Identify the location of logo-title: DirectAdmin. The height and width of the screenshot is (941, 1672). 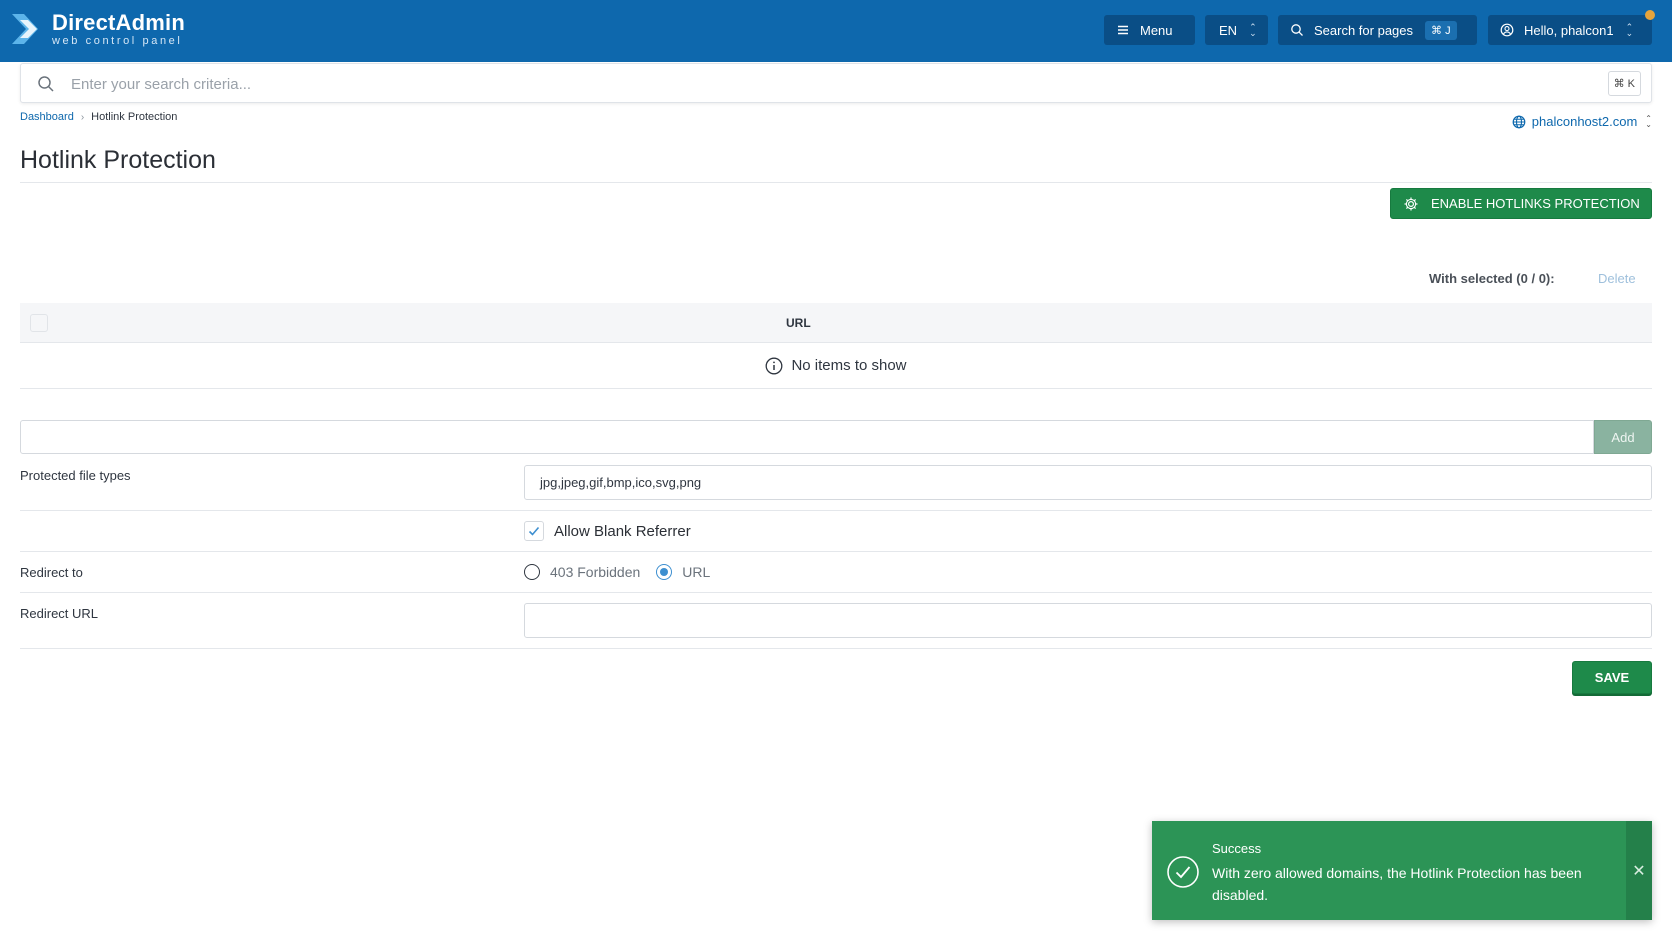
(118, 22).